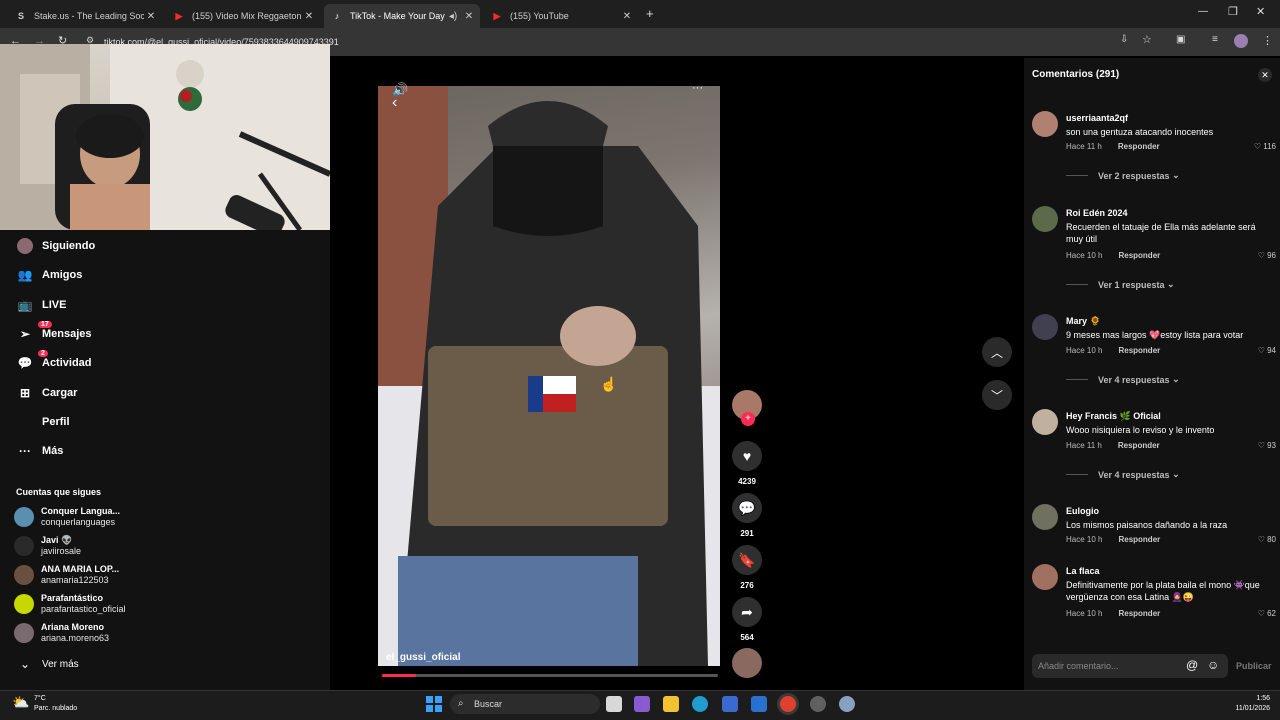 The height and width of the screenshot is (720, 1280). Describe the element at coordinates (66, 575) in the screenshot. I see `following-account: ANA MARIA LOP... anamaria122503` at that location.